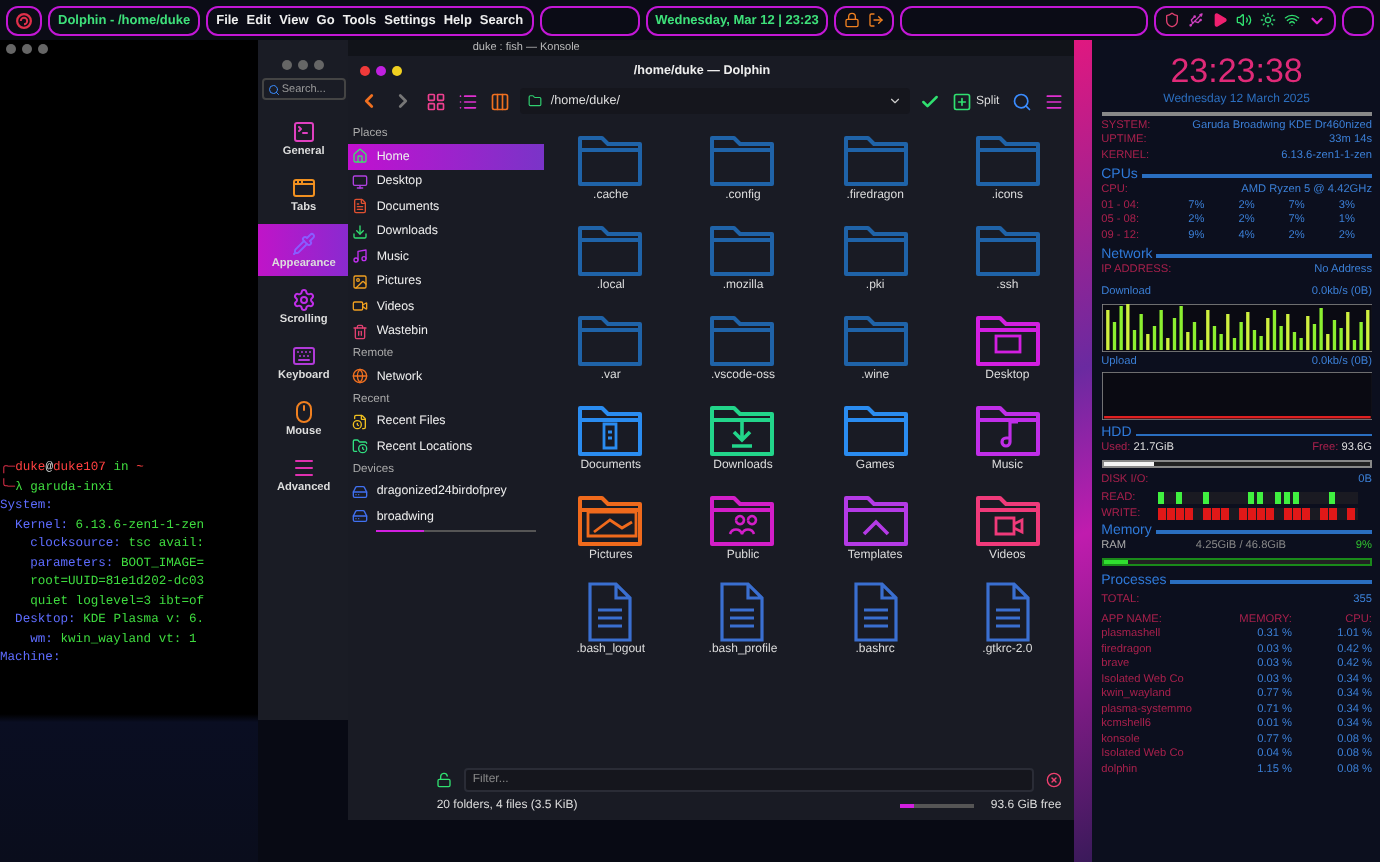  What do you see at coordinates (1268, 20) in the screenshot?
I see `brightness-icon` at bounding box center [1268, 20].